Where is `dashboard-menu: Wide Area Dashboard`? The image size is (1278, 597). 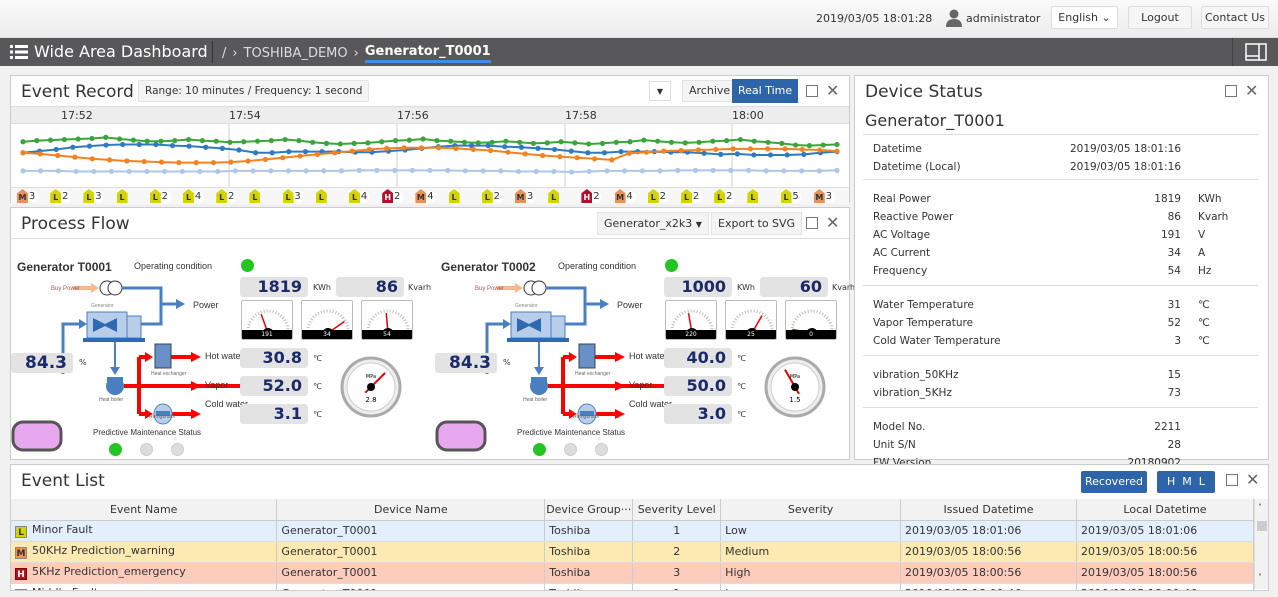 dashboard-menu: Wide Area Dashboard is located at coordinates (109, 51).